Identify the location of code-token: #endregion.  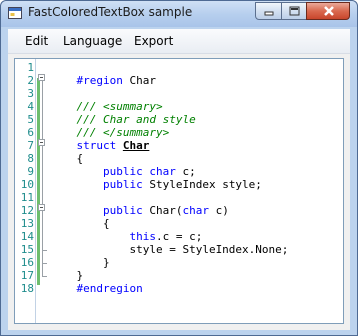
(96, 288).